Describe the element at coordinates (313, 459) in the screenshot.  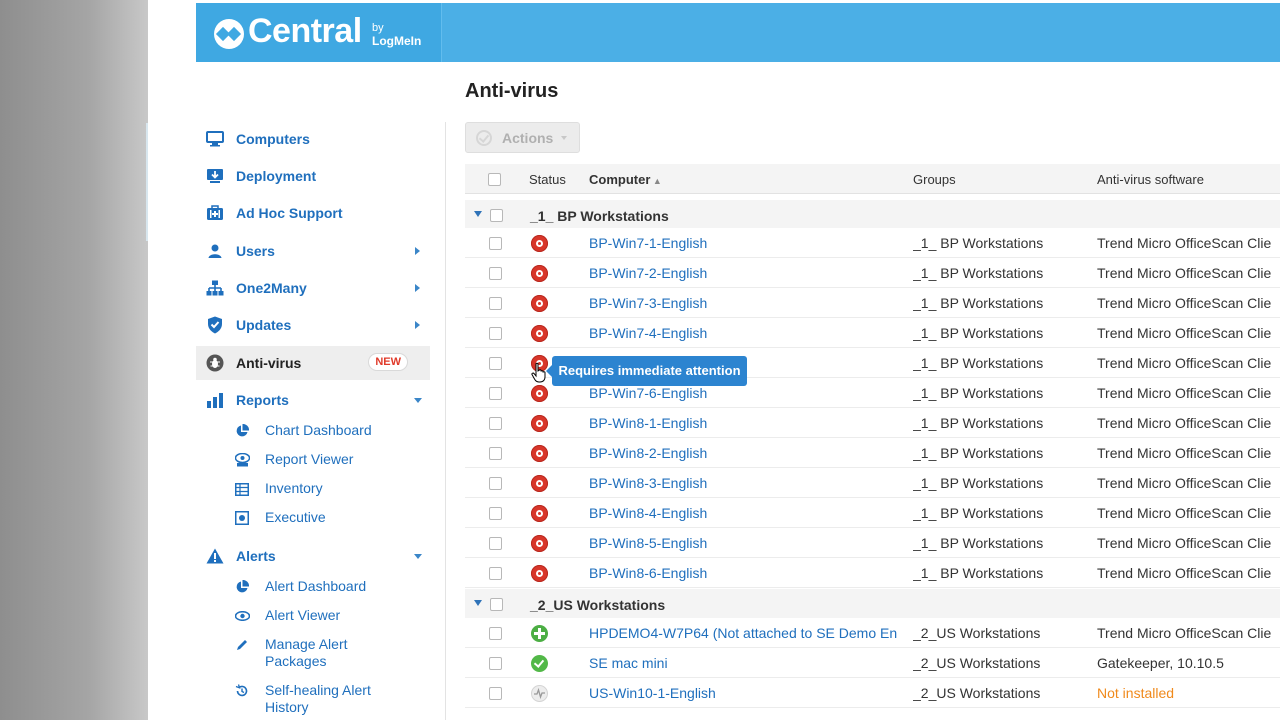
I see `sidebar-subitem-report-viewer: Report Viewer` at that location.